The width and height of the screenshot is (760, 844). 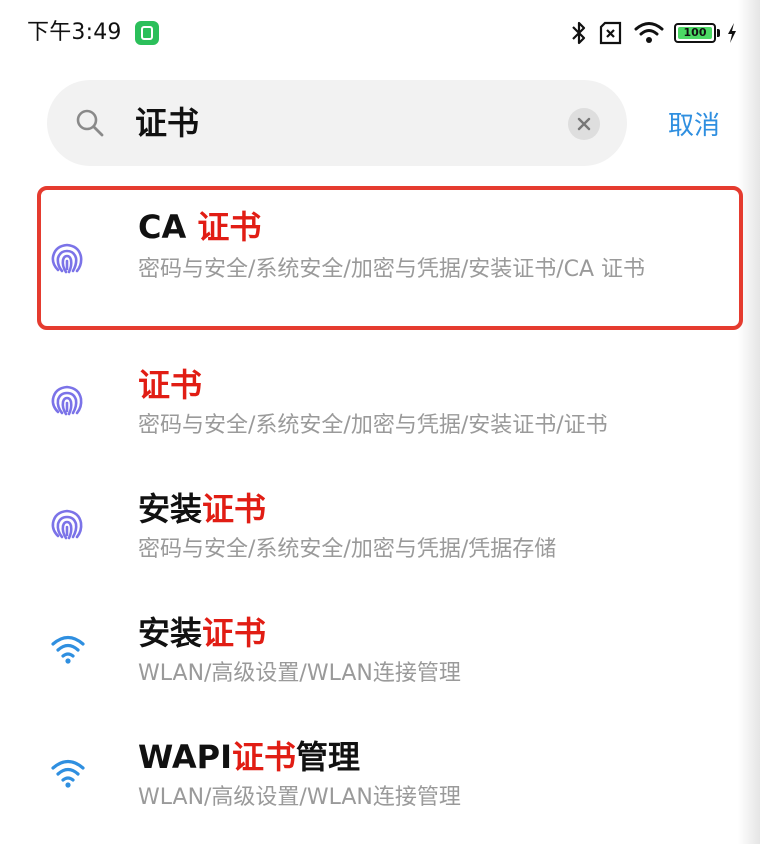 I want to click on result-item: WAPI证书管理 WLAN/高级设置/WLAN连接管理, so click(x=380, y=778).